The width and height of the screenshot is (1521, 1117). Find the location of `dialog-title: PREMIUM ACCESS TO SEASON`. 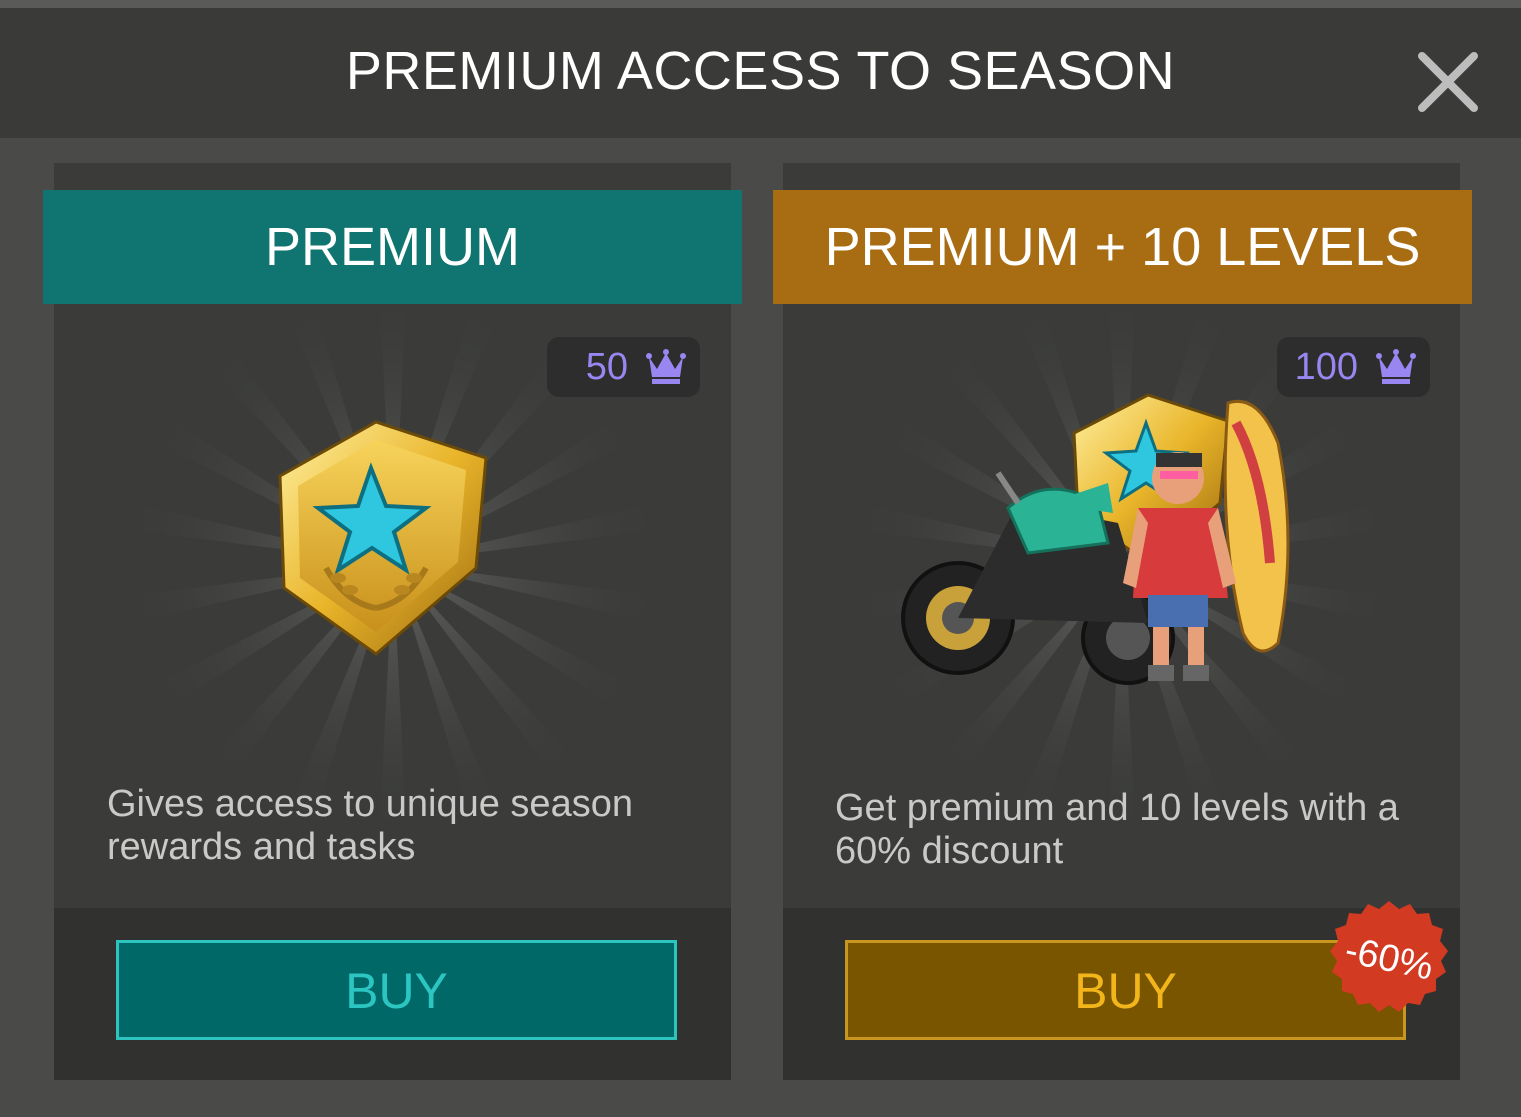

dialog-title: PREMIUM ACCESS TO SEASON is located at coordinates (760, 71).